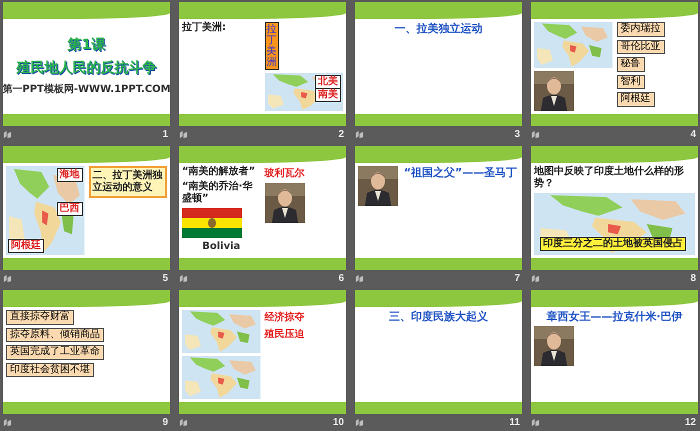 This screenshot has width=700, height=431. I want to click on text-box: 阿根廷, so click(635, 99).